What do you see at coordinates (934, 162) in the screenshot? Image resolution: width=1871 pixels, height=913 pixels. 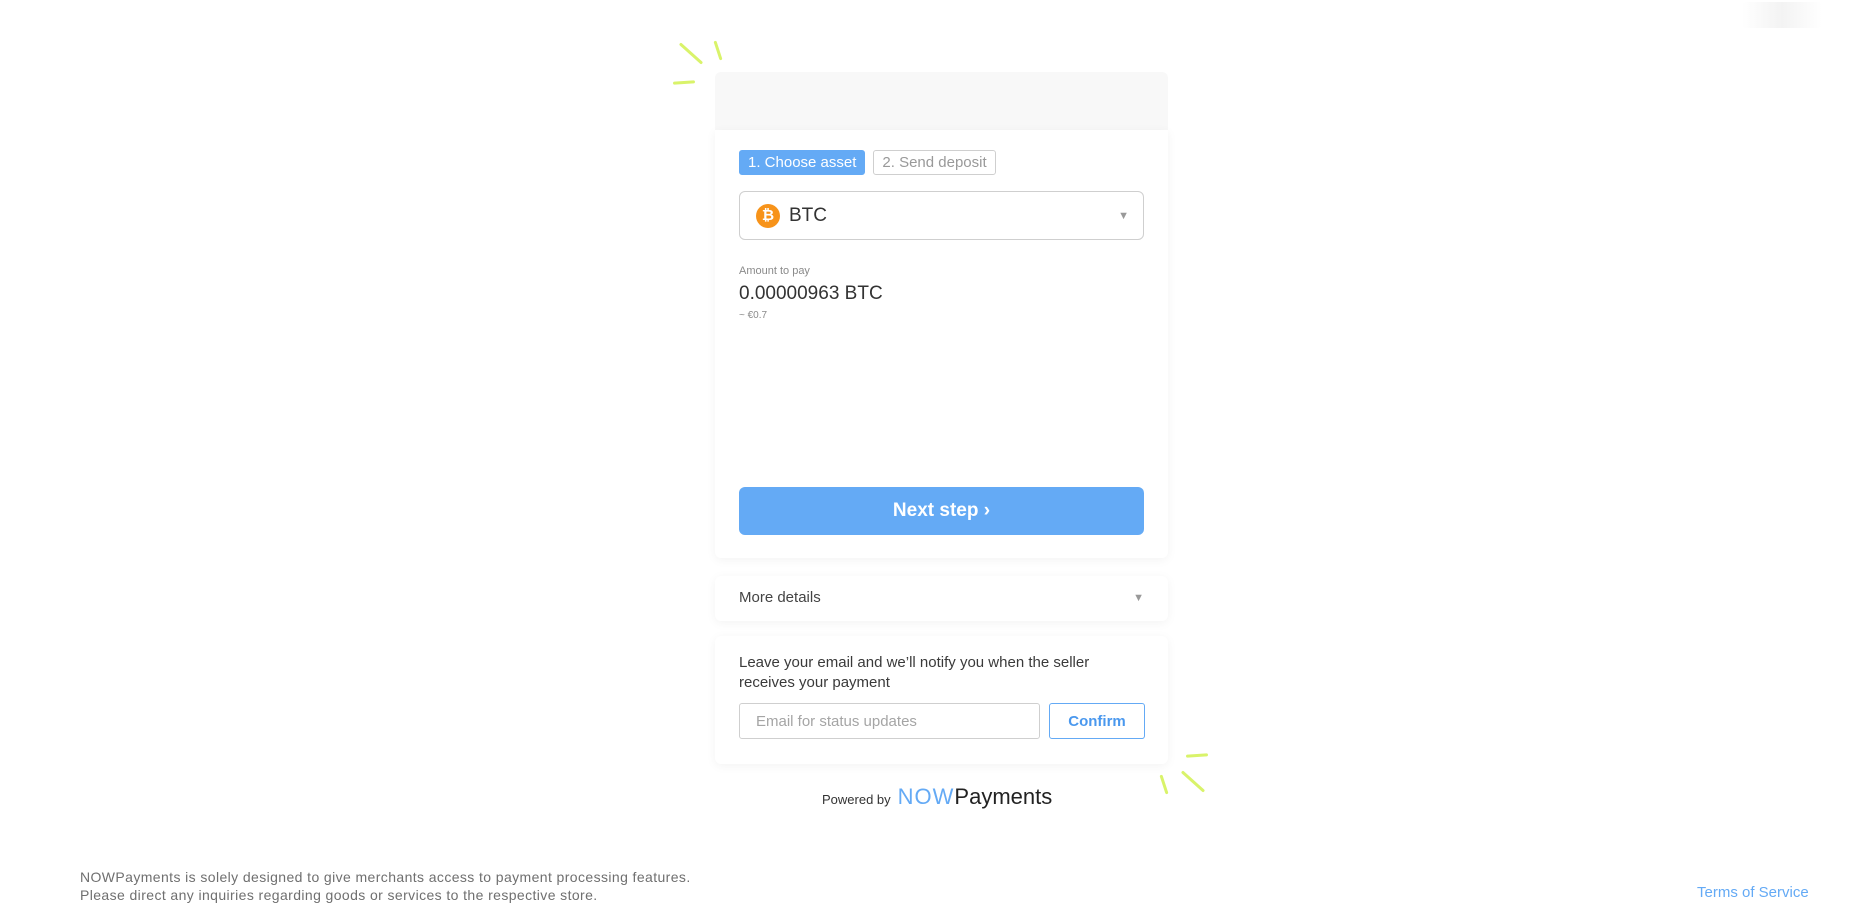 I see `step-send-deposit: 2. Send deposit` at bounding box center [934, 162].